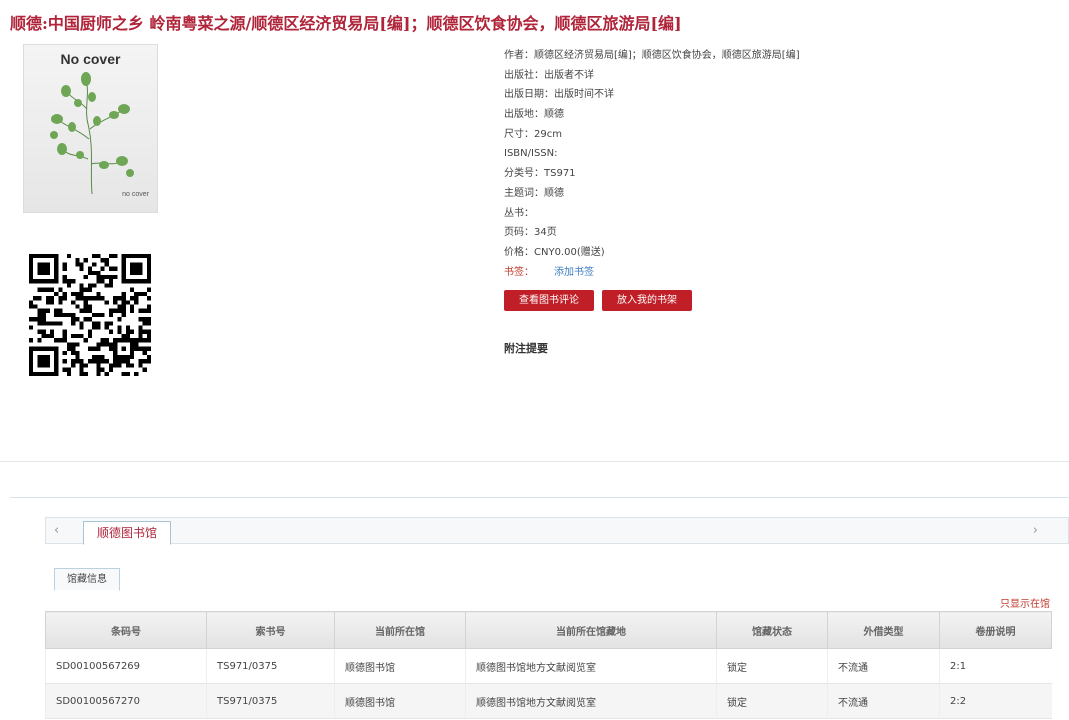  What do you see at coordinates (883, 630) in the screenshot?
I see `column-header: 外借类型` at bounding box center [883, 630].